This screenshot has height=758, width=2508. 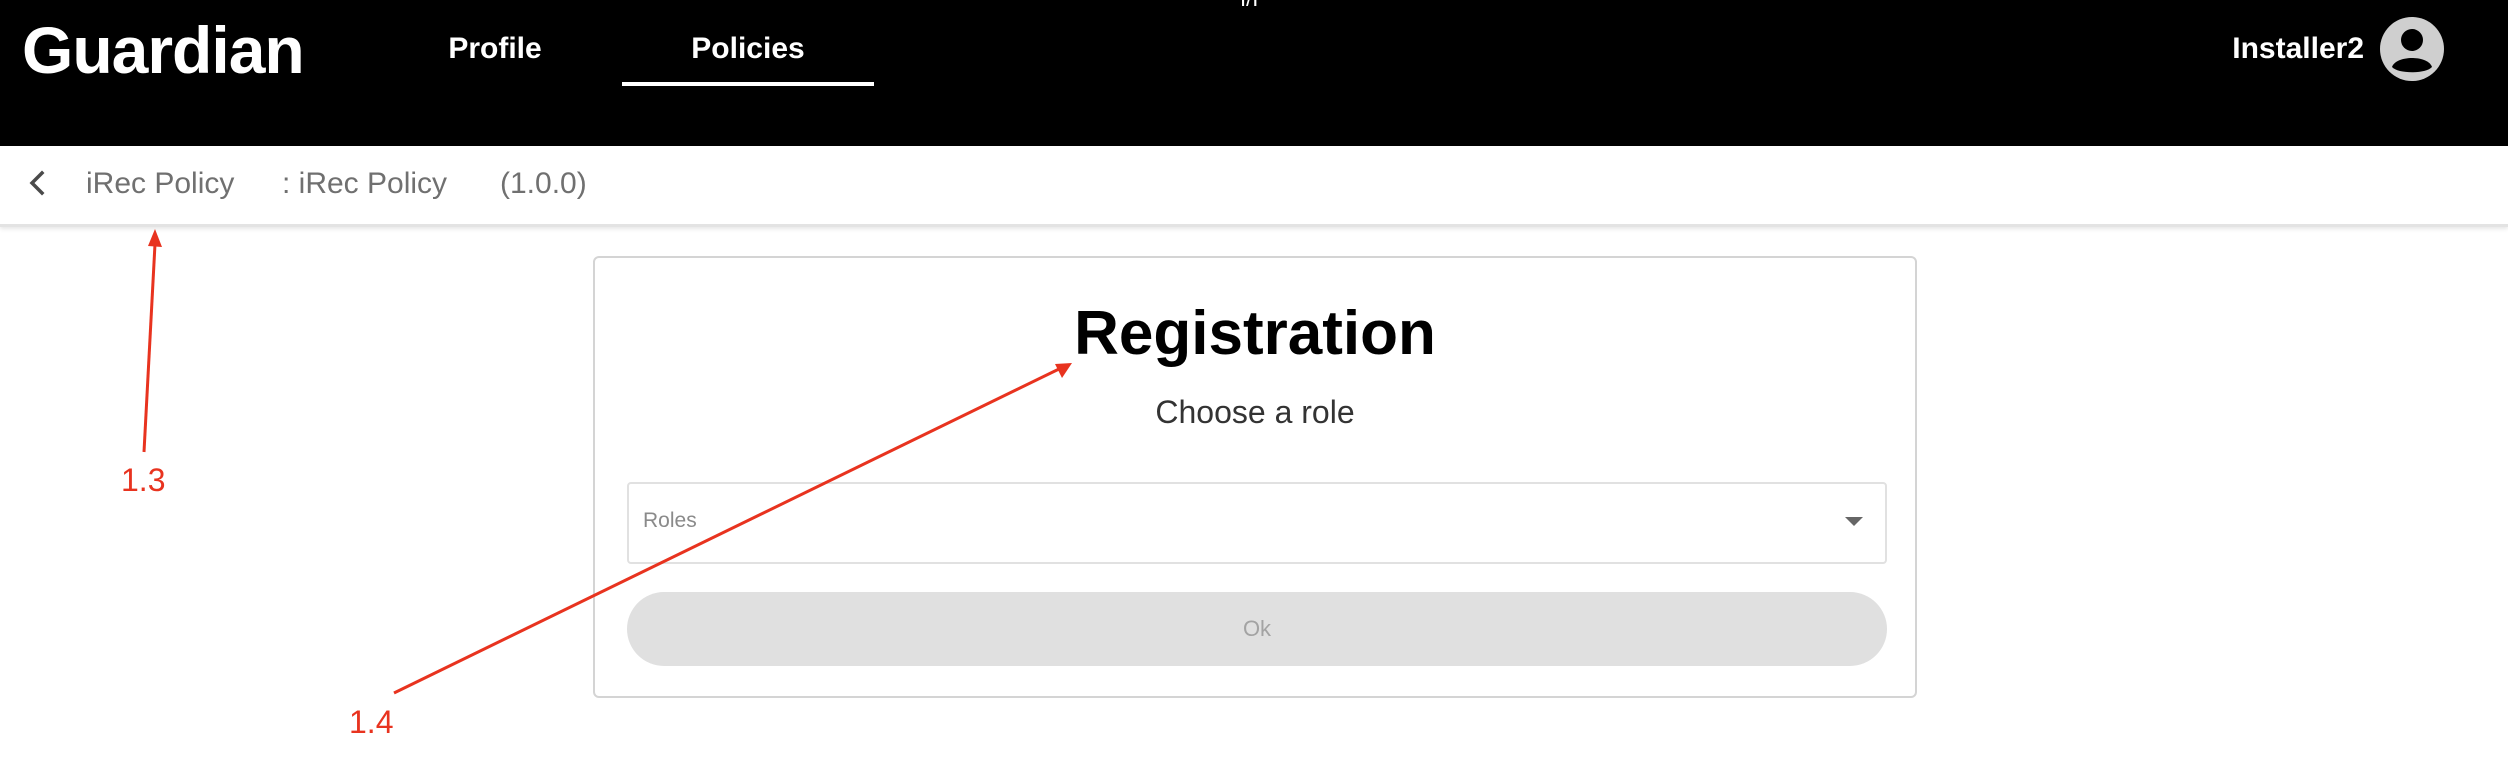 I want to click on registration-title: Registration, so click(x=1255, y=333).